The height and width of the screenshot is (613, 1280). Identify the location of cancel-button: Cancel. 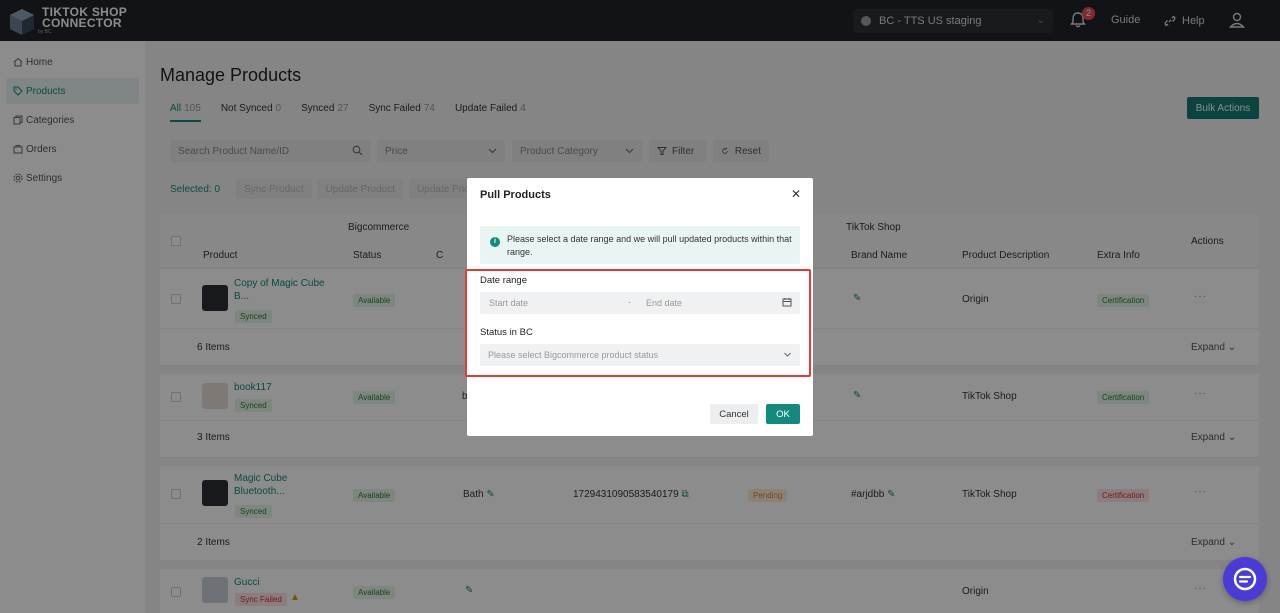
(734, 414).